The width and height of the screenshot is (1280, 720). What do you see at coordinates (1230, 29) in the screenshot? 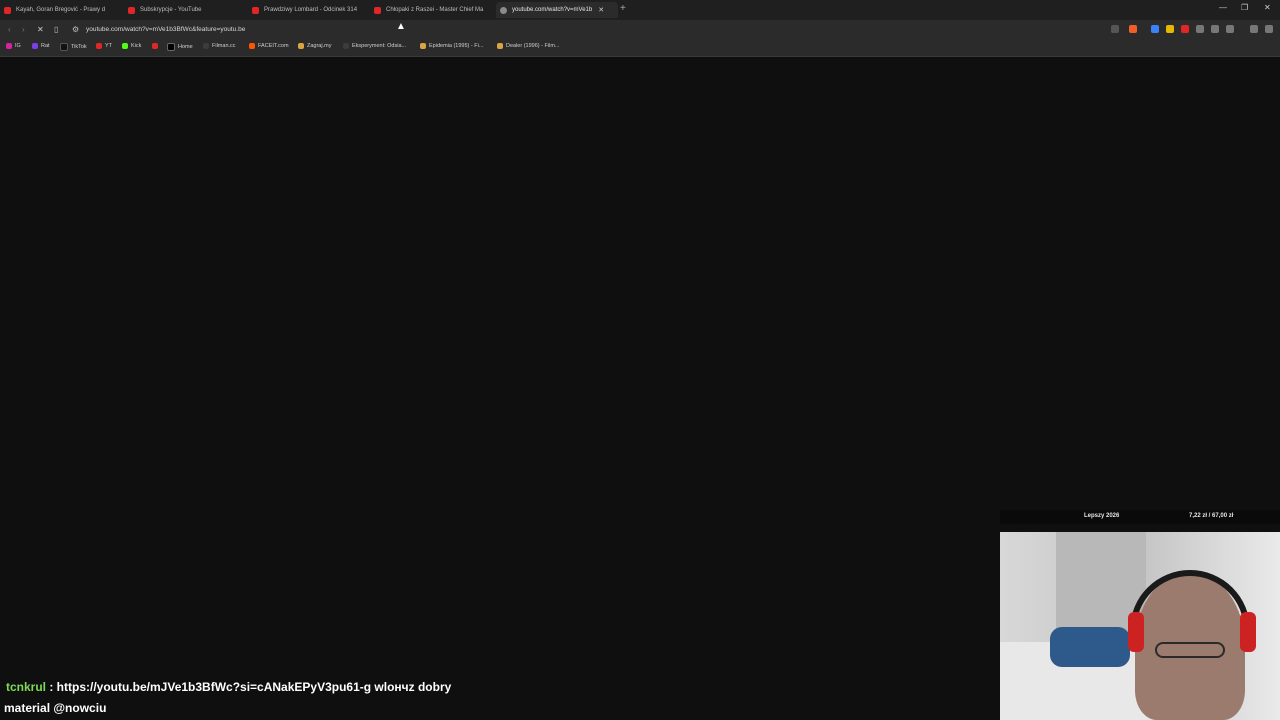
I see `link-icon` at bounding box center [1230, 29].